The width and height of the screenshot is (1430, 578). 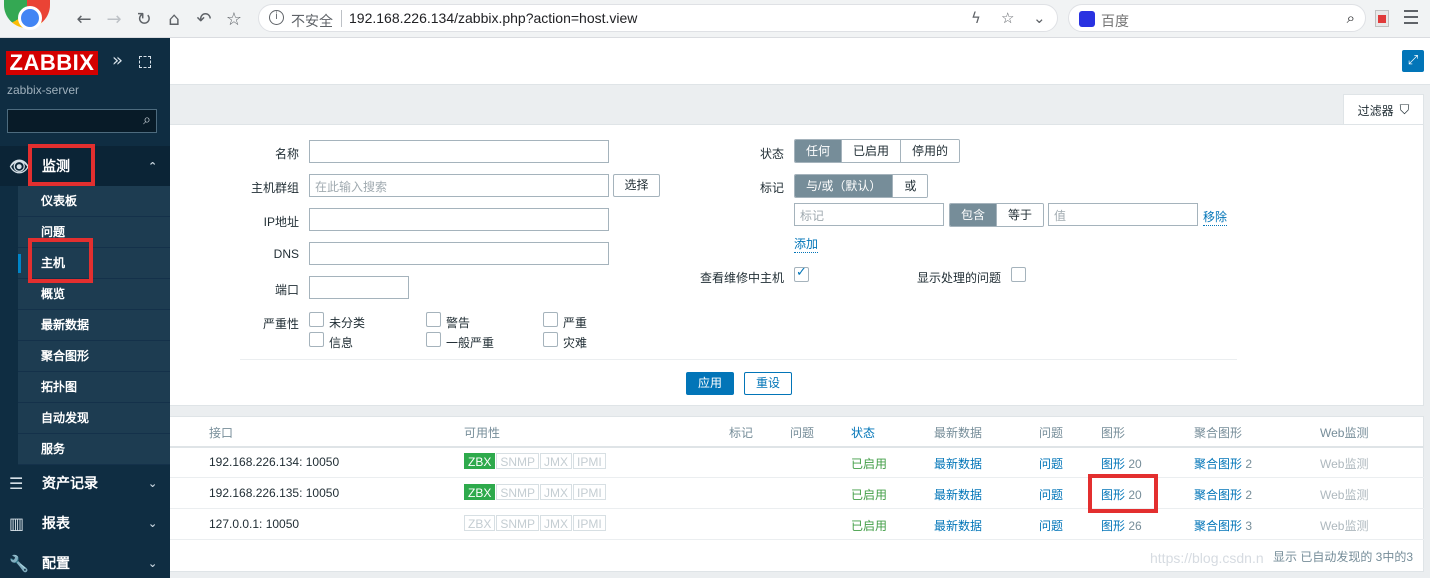 What do you see at coordinates (1413, 61) in the screenshot?
I see `fullscreen-icon: ⤢` at bounding box center [1413, 61].